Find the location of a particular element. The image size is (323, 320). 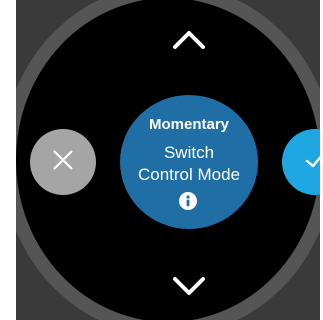

scroll-down-button is located at coordinates (189, 288).